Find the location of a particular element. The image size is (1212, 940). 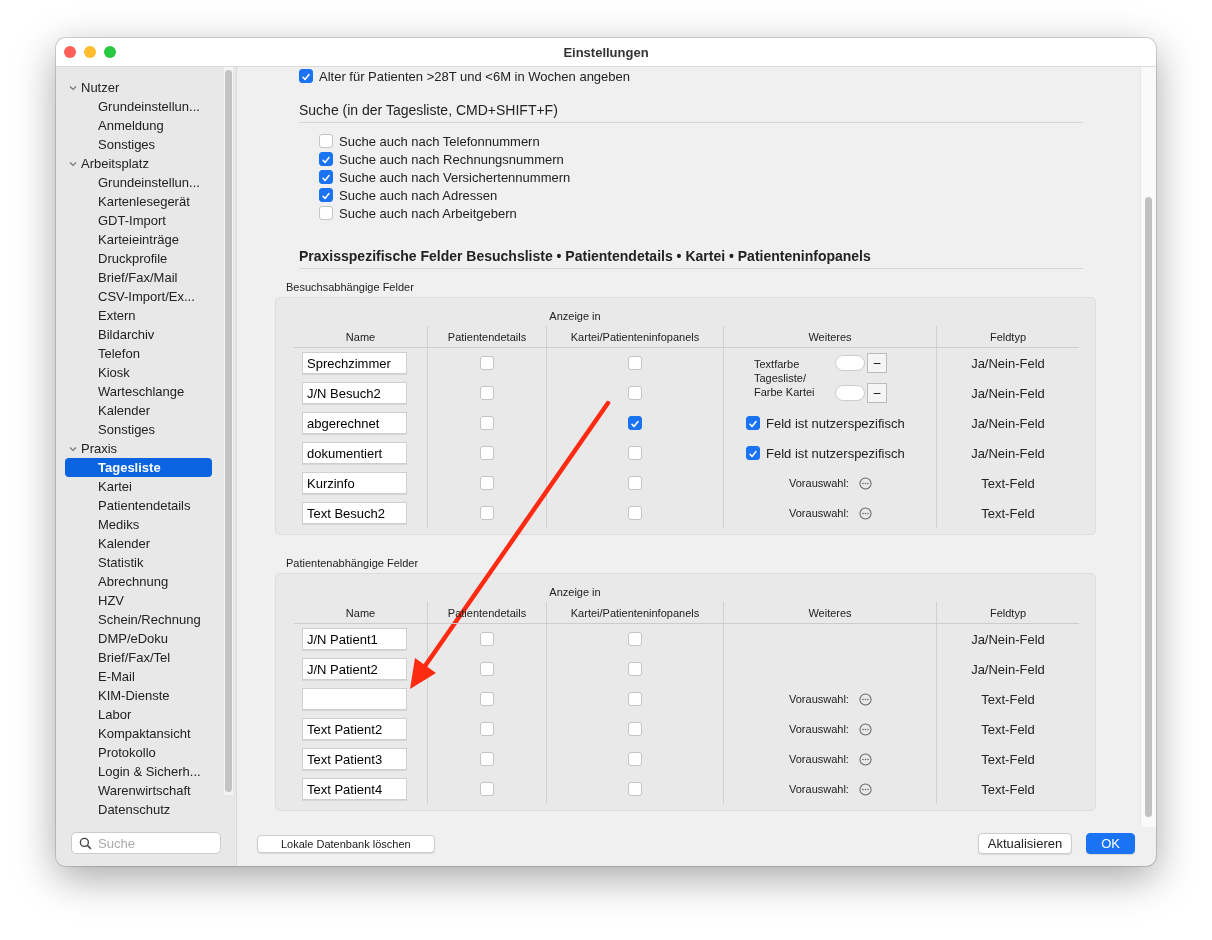

sidebar-item: Karteieinträge is located at coordinates (138, 239).